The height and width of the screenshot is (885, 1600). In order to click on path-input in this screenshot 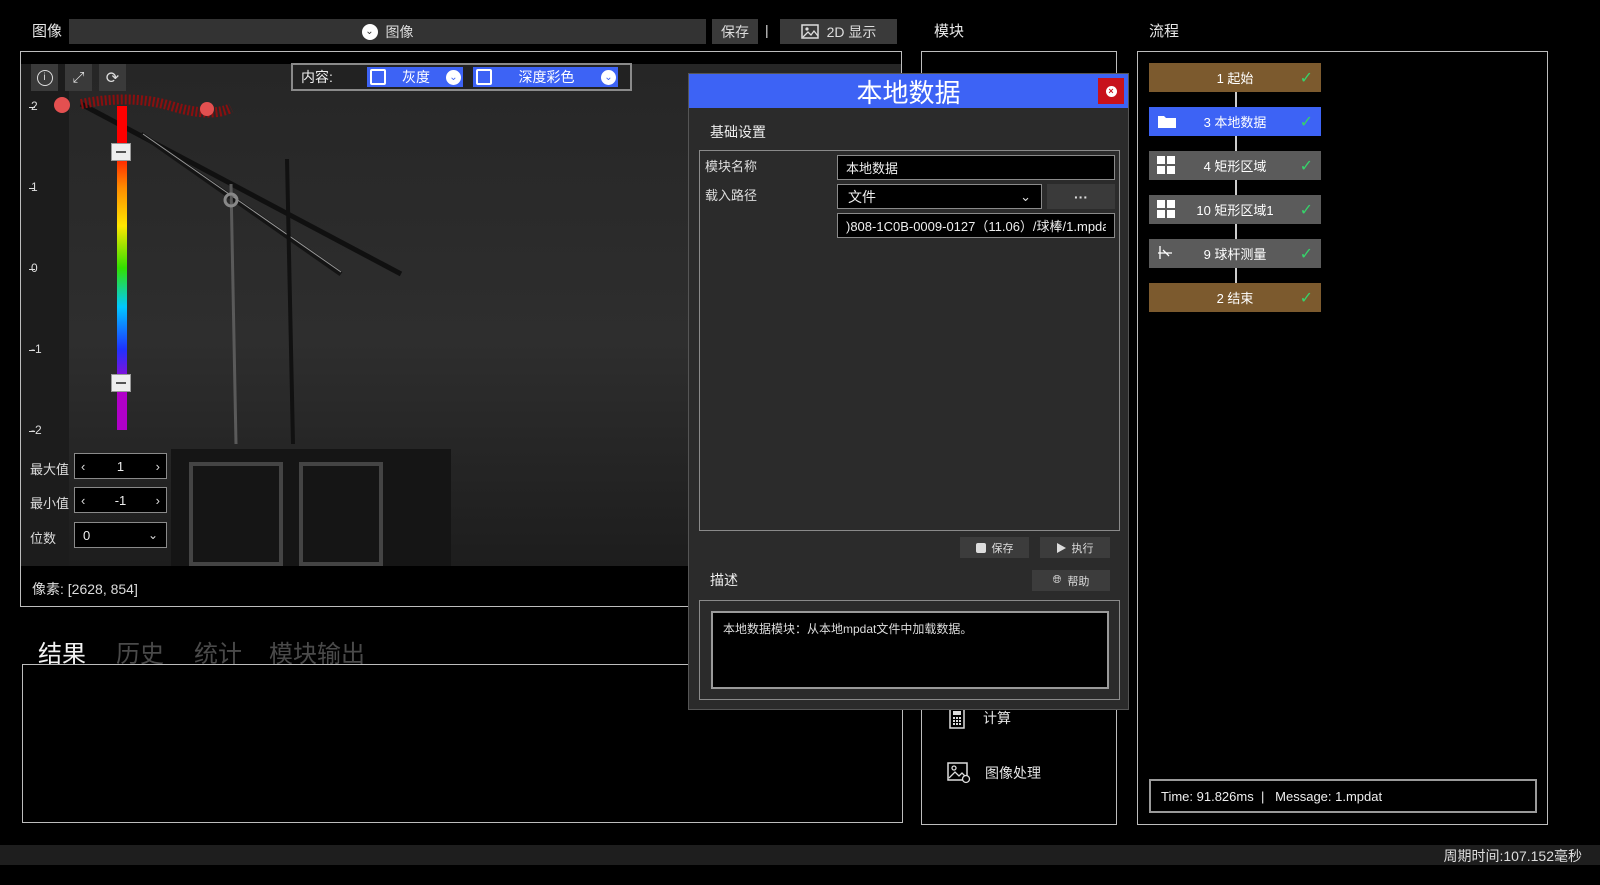, I will do `click(976, 225)`.